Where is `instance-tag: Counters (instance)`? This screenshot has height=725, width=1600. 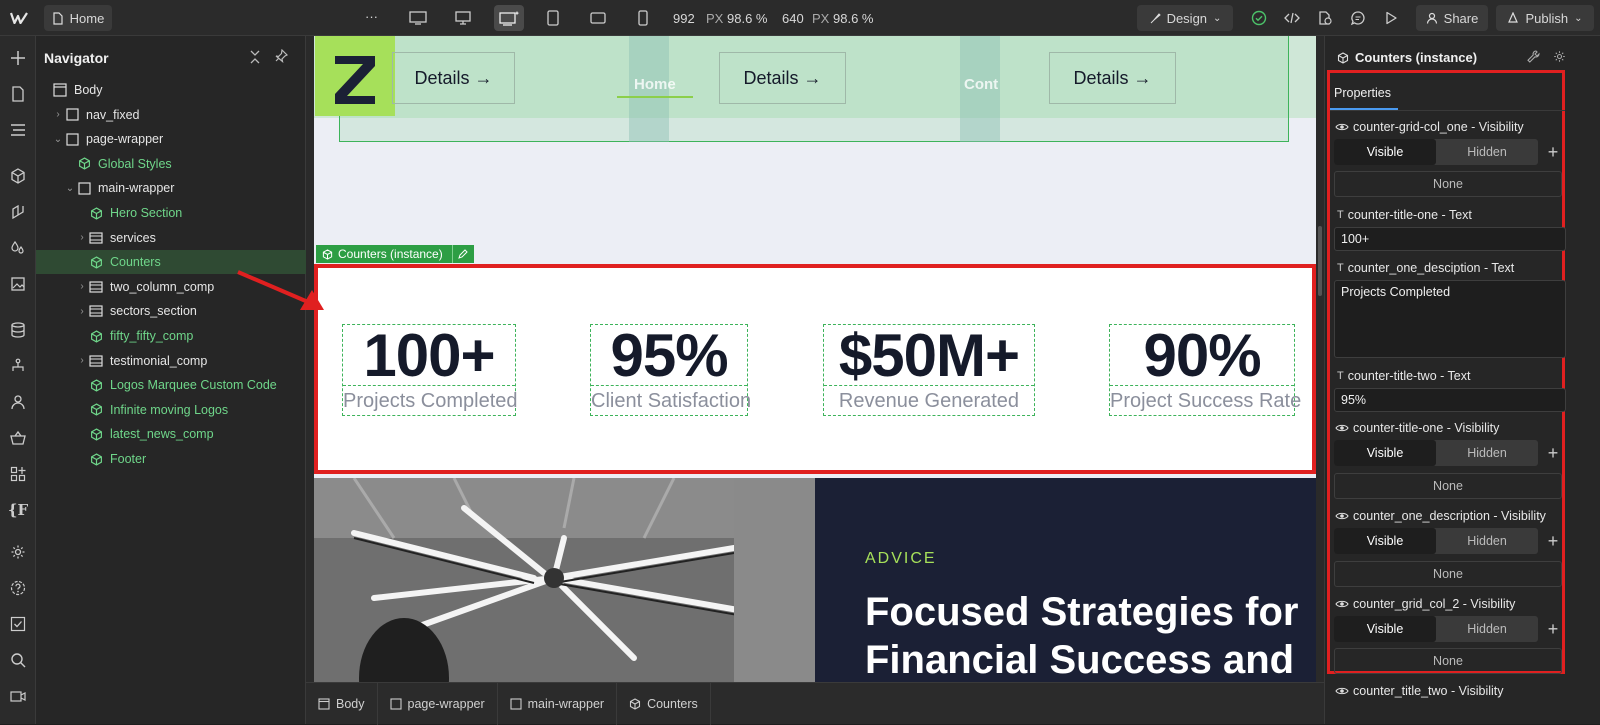 instance-tag: Counters (instance) is located at coordinates (395, 254).